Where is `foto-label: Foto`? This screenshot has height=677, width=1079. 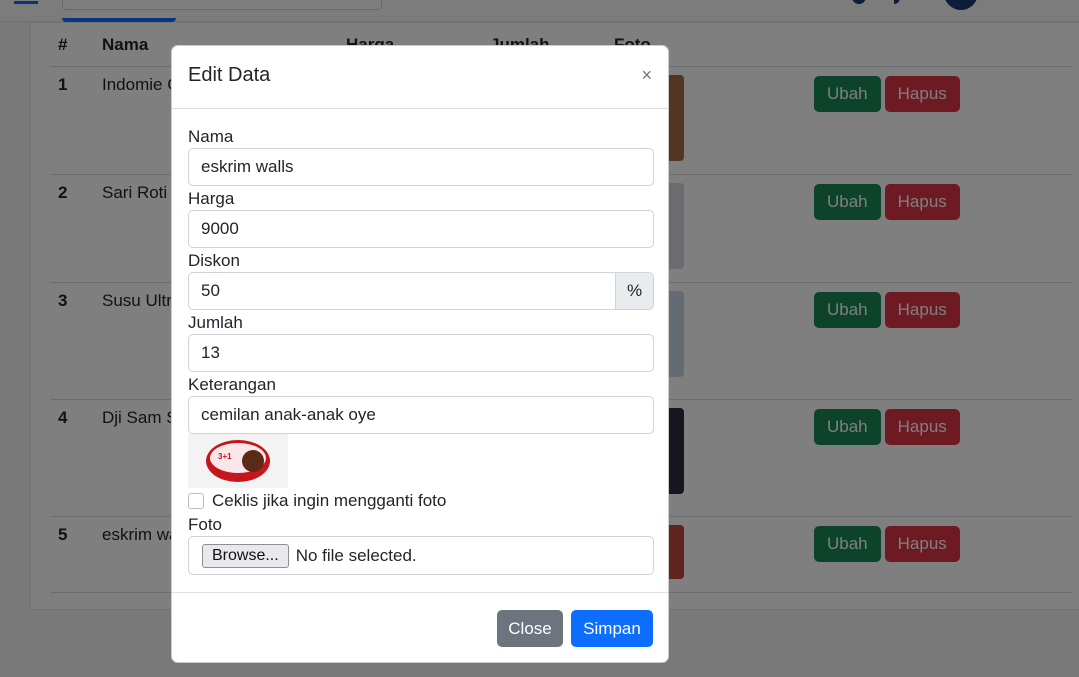
foto-label: Foto is located at coordinates (205, 524).